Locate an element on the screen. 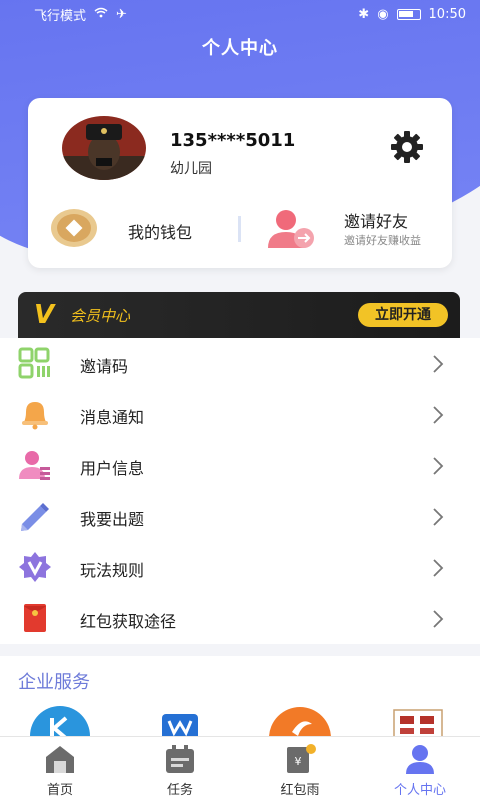  vip-center-label: 会员中心 is located at coordinates (100, 316).